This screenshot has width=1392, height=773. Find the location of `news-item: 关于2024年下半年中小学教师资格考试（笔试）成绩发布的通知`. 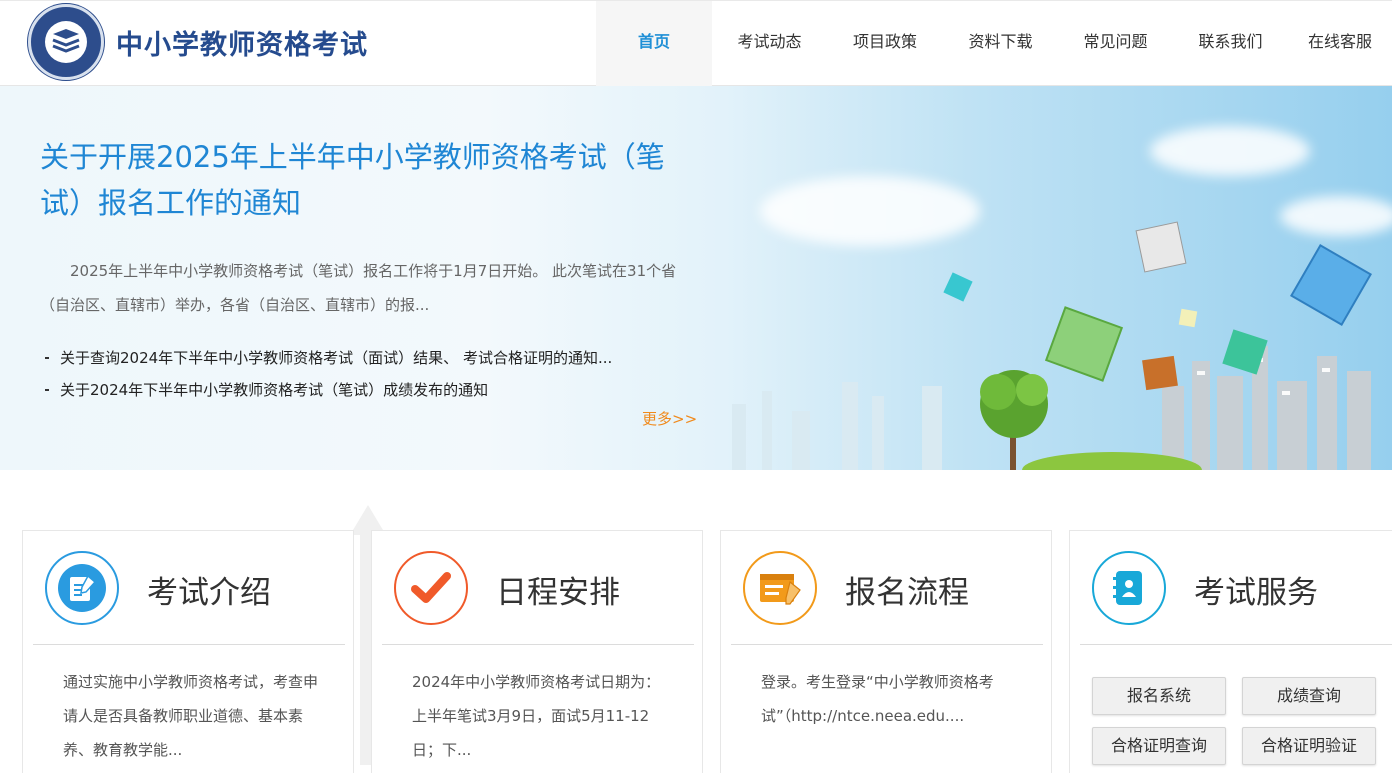

news-item: 关于2024年下半年中小学教师资格考试（笔试）成绩发布的通知 is located at coordinates (370, 390).